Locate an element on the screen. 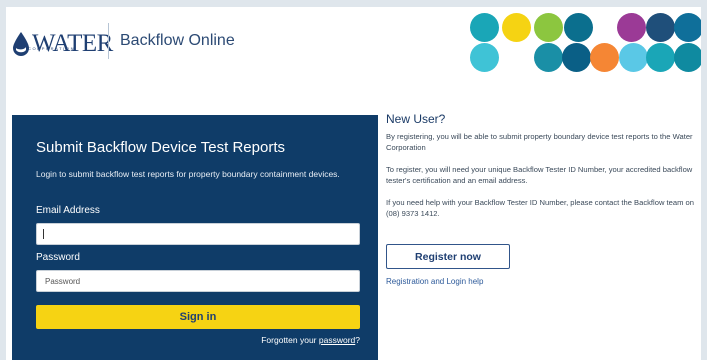 Image resolution: width=707 pixels, height=360 pixels. water-drop-icon is located at coordinates (21, 44).